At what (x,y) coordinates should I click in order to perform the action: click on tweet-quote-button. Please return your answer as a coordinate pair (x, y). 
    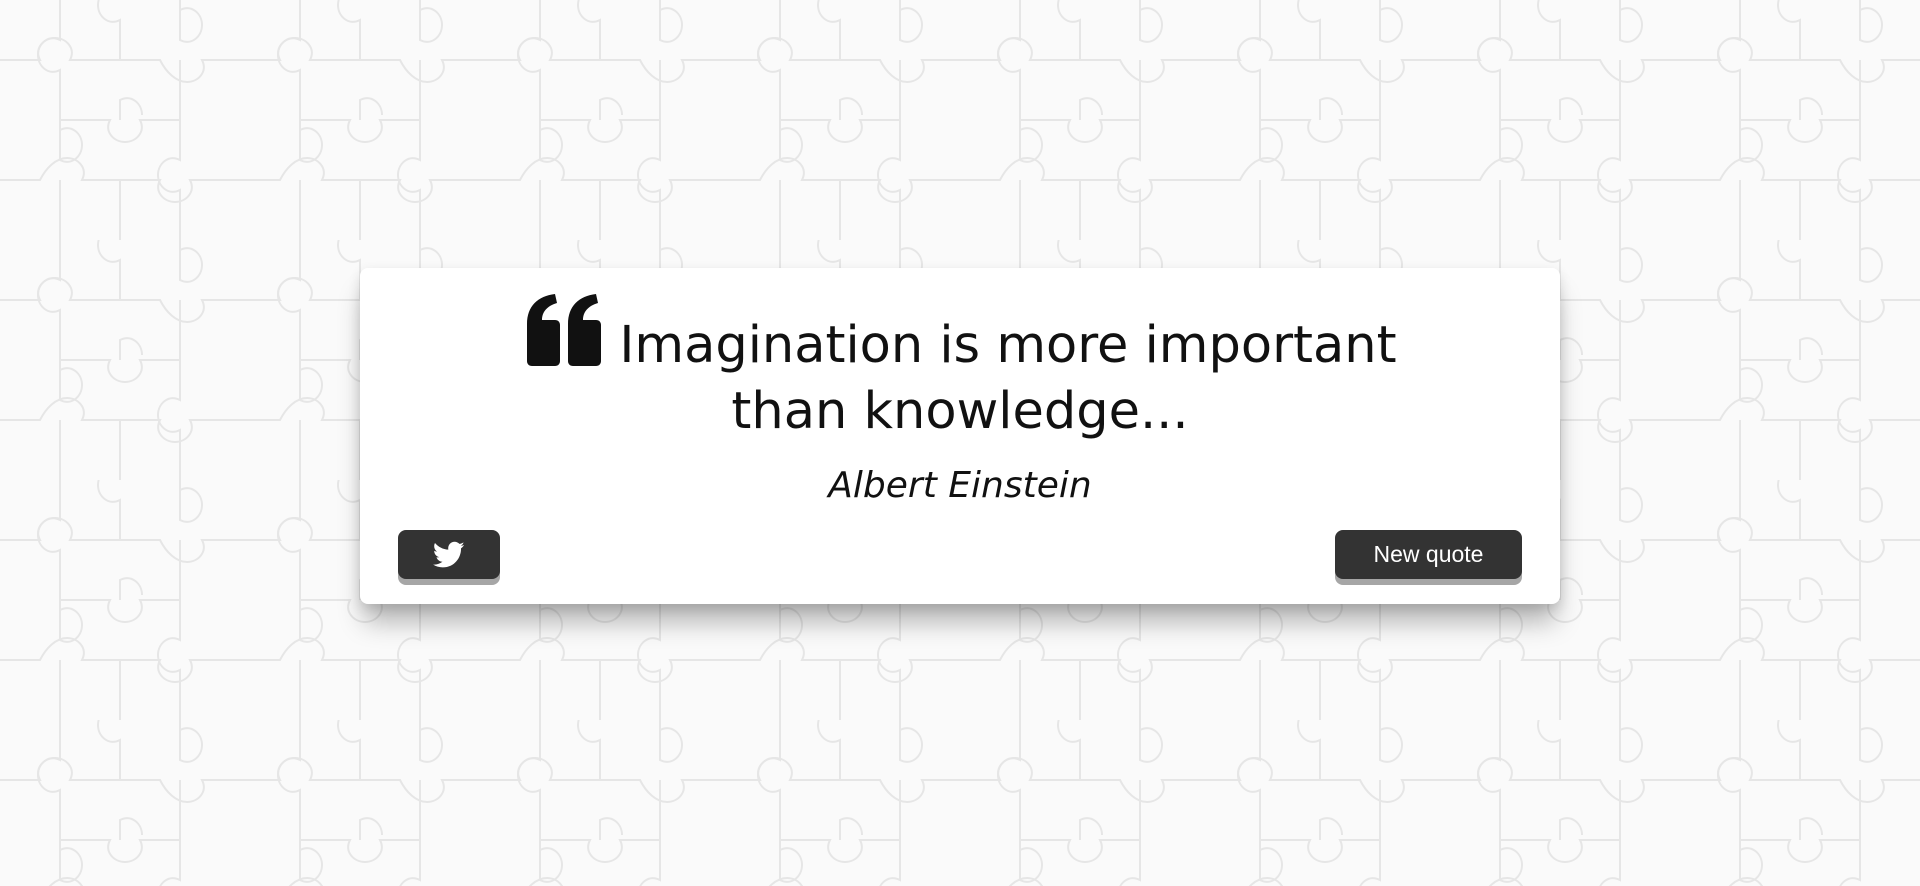
    Looking at the image, I should click on (449, 554).